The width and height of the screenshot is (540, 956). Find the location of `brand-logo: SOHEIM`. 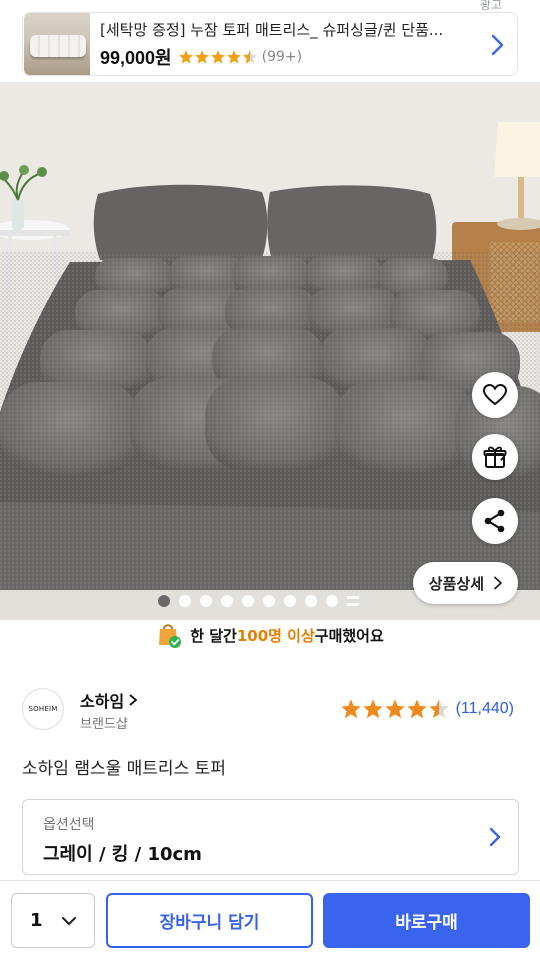

brand-logo: SOHEIM is located at coordinates (43, 709).